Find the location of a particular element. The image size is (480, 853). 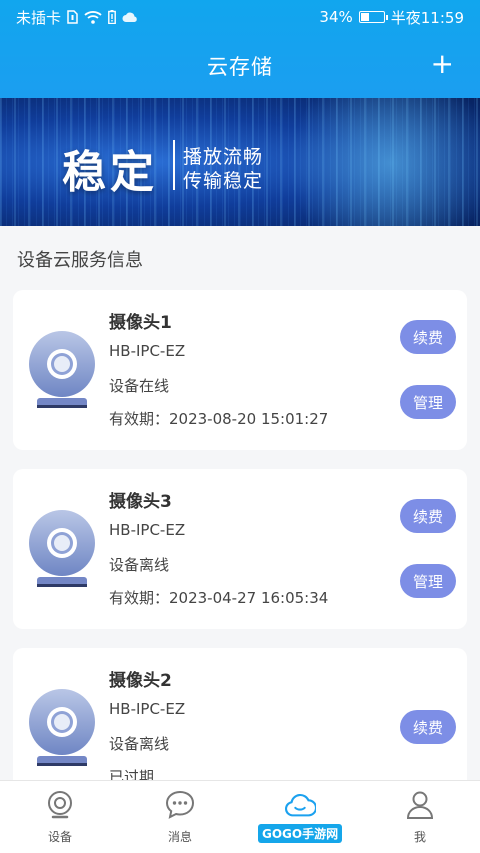

cloud-status-icon is located at coordinates (129, 17).